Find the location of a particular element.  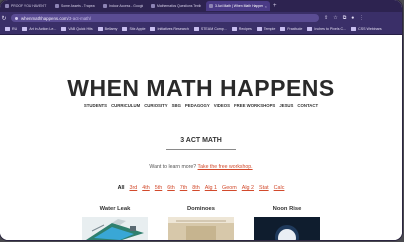

menu-item-pedagogy: PEDAGOGY is located at coordinates (197, 105).